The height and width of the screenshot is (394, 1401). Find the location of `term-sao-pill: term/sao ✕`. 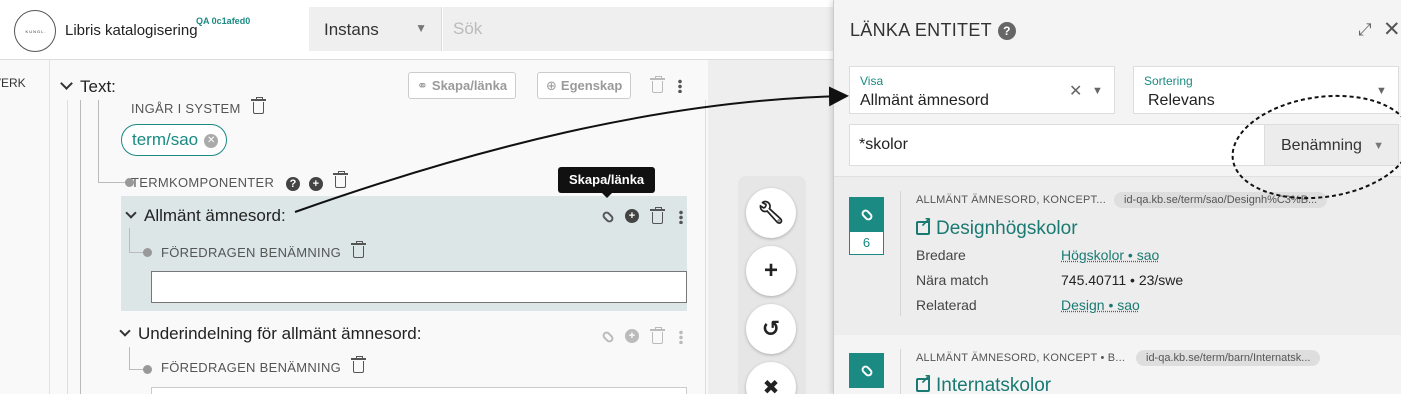

term-sao-pill: term/sao ✕ is located at coordinates (174, 140).